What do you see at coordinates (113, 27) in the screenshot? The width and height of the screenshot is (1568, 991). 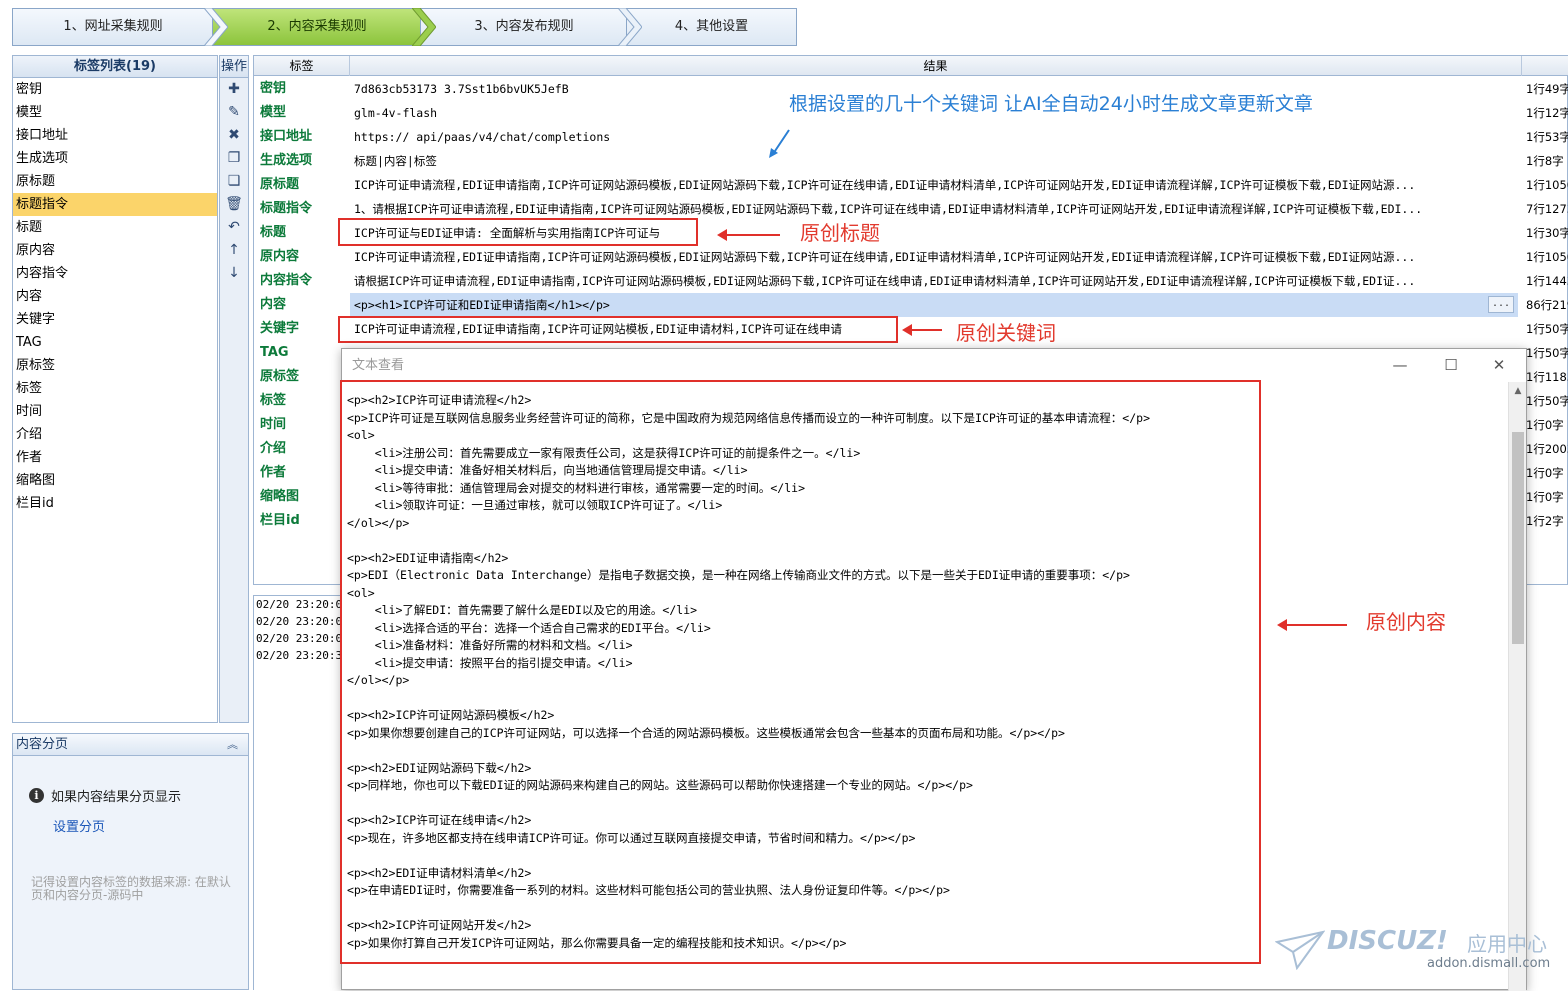 I see `step-url-rules: 1、网址采集规则` at bounding box center [113, 27].